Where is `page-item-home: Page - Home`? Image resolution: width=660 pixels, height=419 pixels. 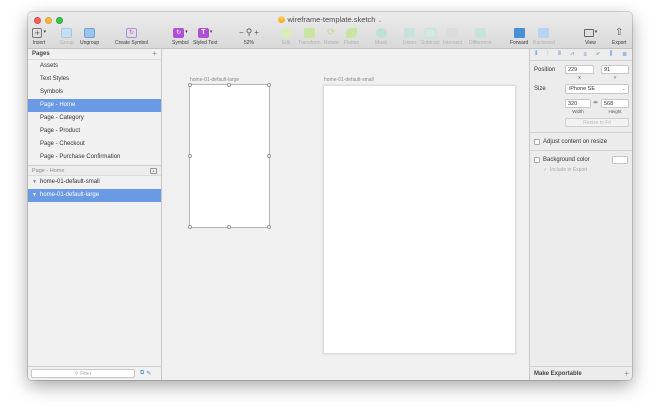 page-item-home: Page - Home is located at coordinates (94, 105).